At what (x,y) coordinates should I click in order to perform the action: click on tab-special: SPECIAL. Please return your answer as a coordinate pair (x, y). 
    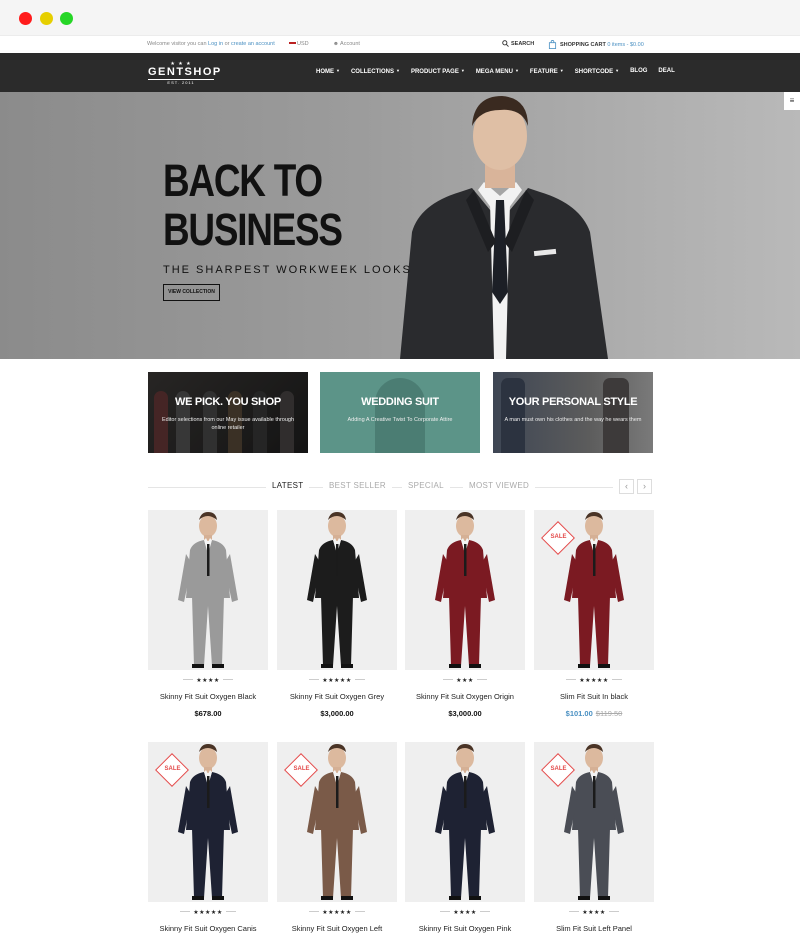
    Looking at the image, I should click on (426, 485).